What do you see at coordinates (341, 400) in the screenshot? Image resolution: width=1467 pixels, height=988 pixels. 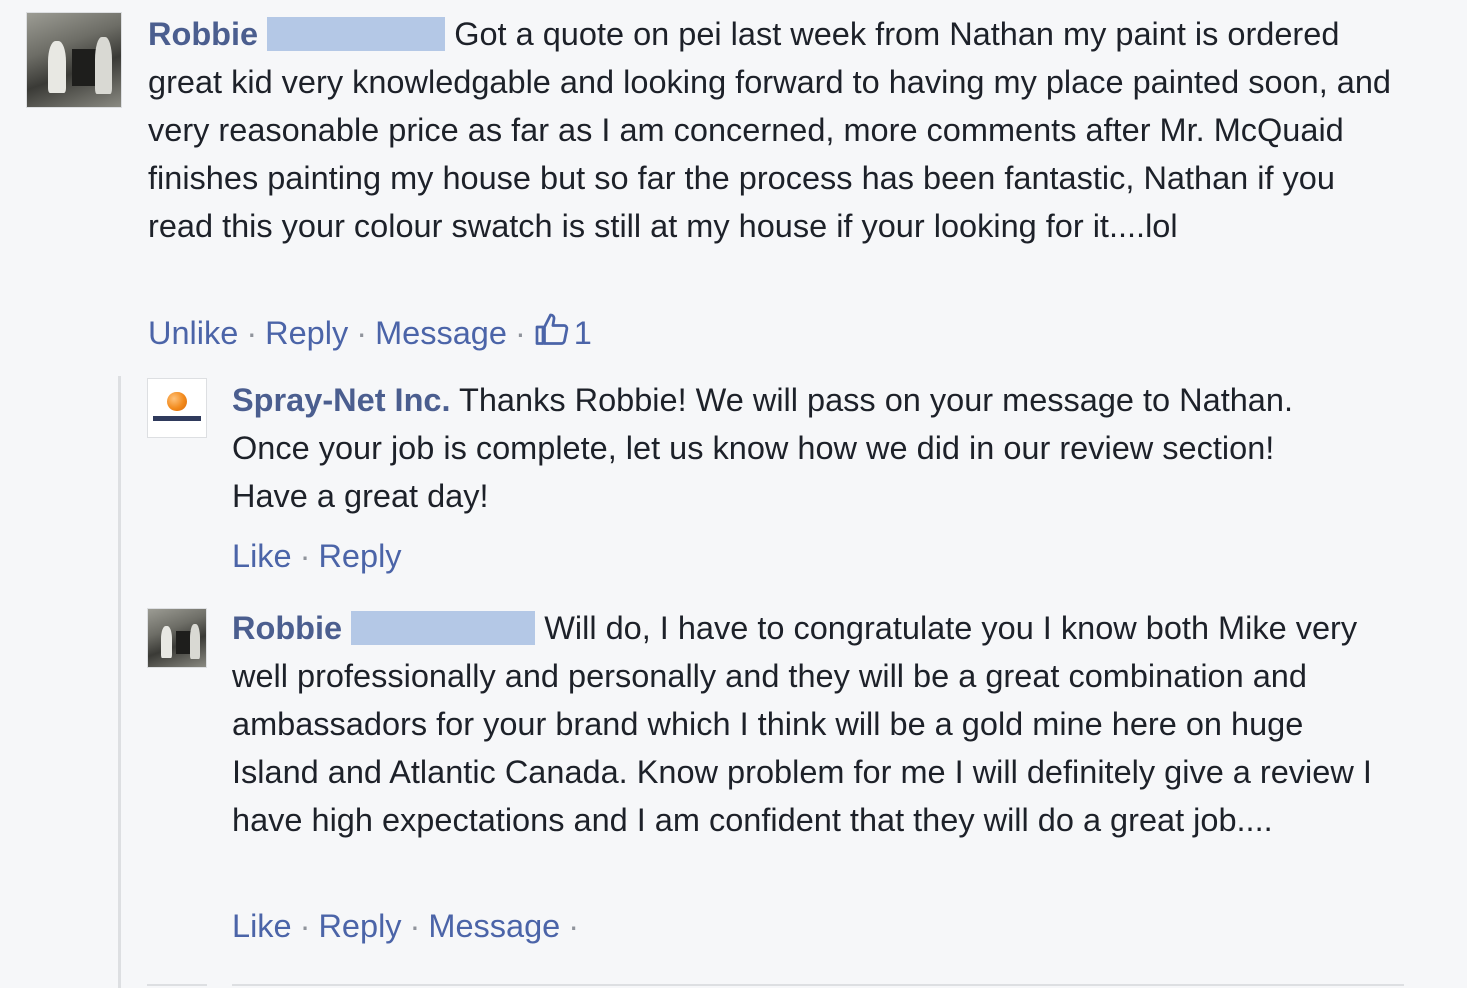 I see `reply-author: Spray-Net Inc.` at bounding box center [341, 400].